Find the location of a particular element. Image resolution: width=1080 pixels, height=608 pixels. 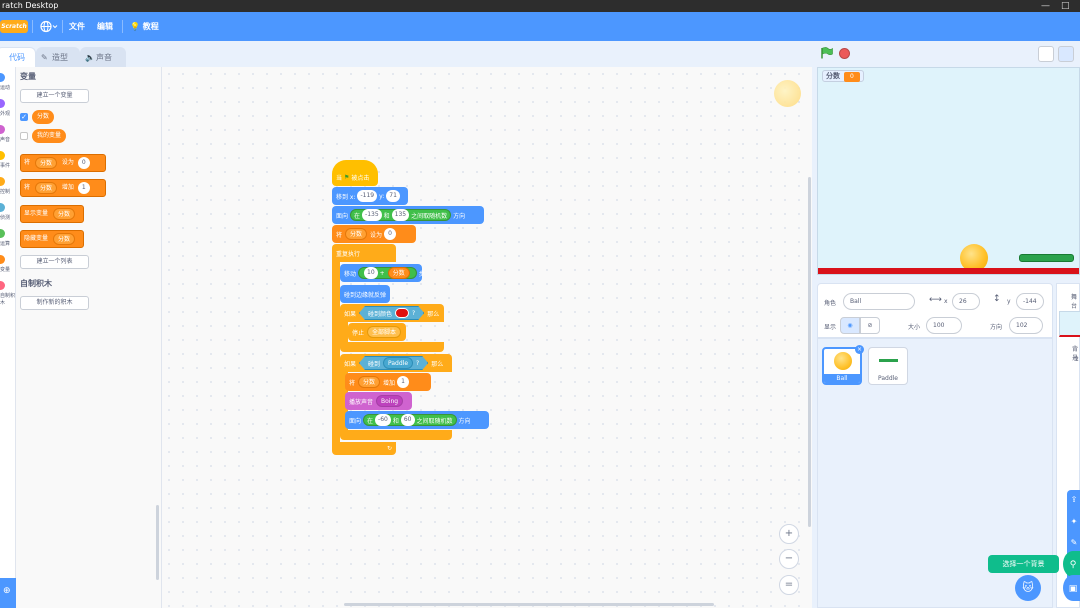

random-max-input: 135 is located at coordinates (400, 215).